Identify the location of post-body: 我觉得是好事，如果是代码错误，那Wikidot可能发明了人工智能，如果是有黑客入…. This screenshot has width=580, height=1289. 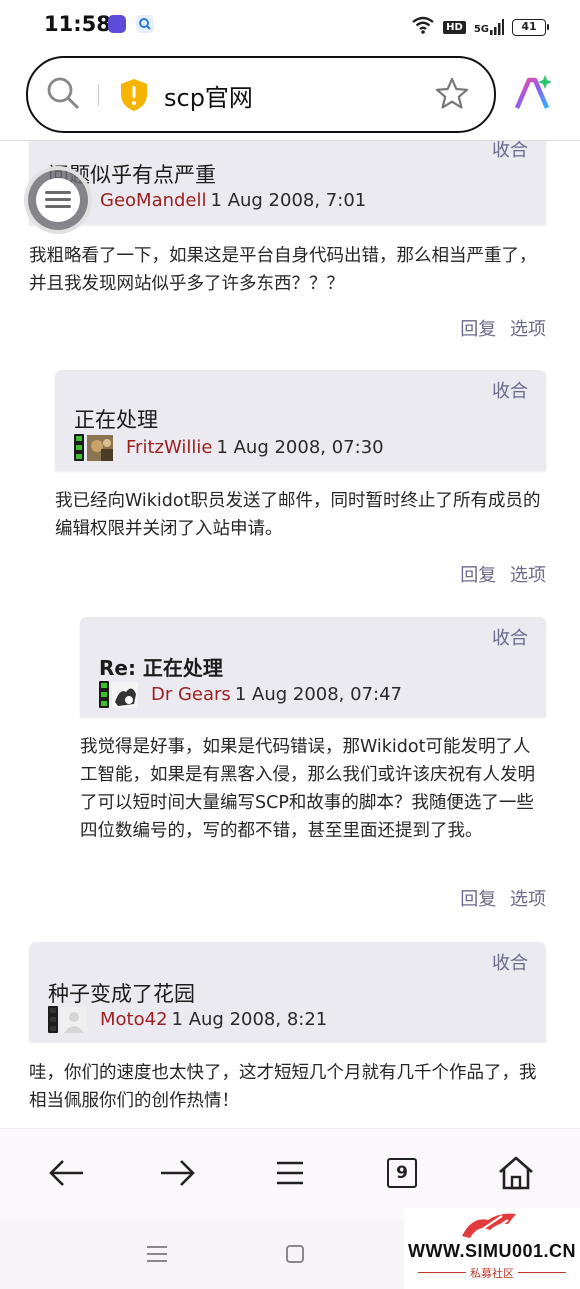
(307, 789).